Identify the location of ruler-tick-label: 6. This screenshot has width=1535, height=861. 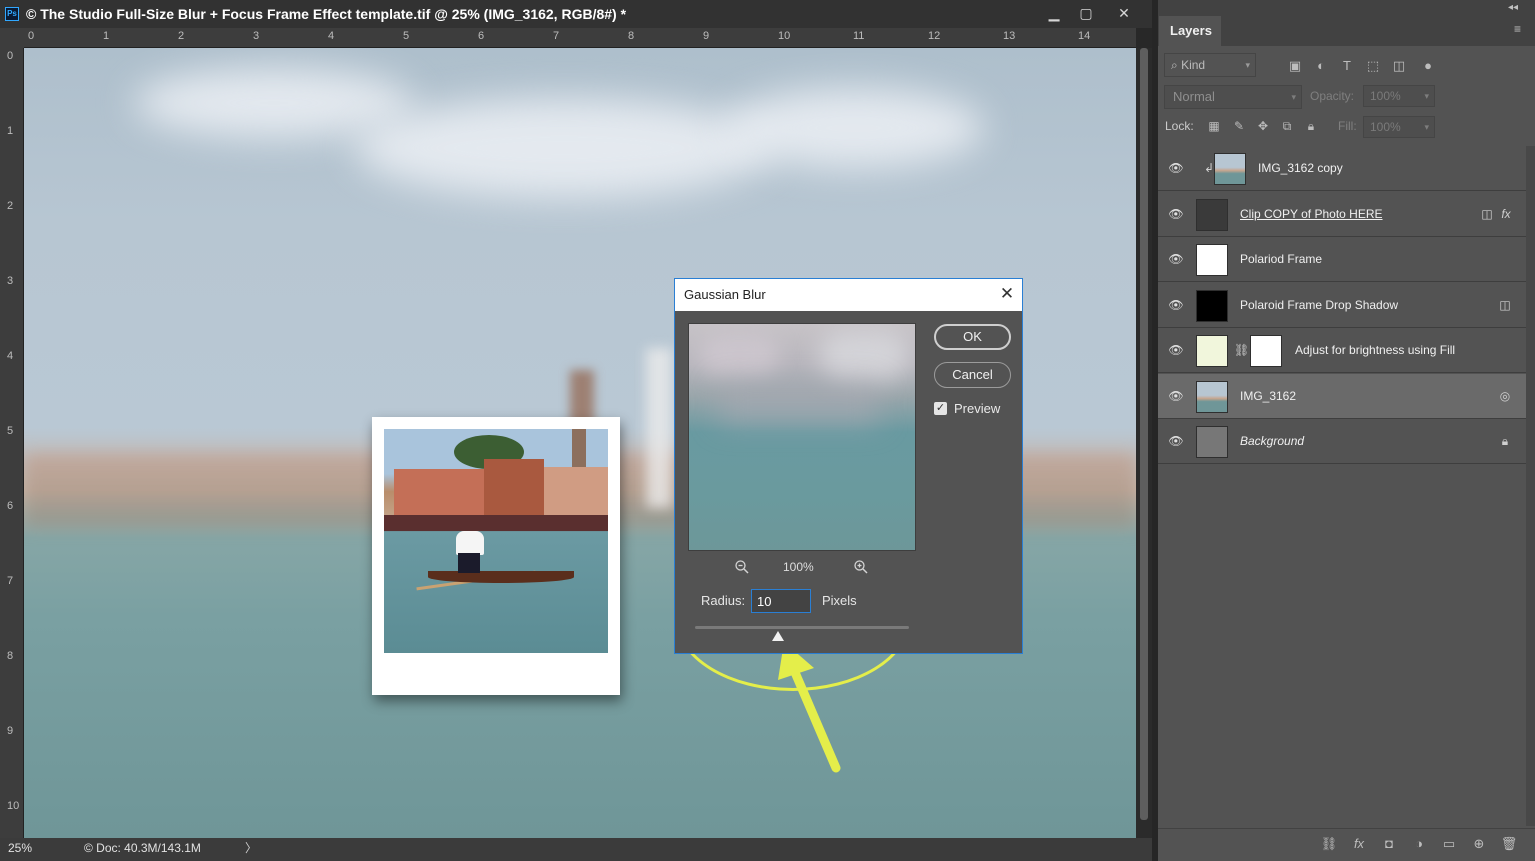
(481, 36).